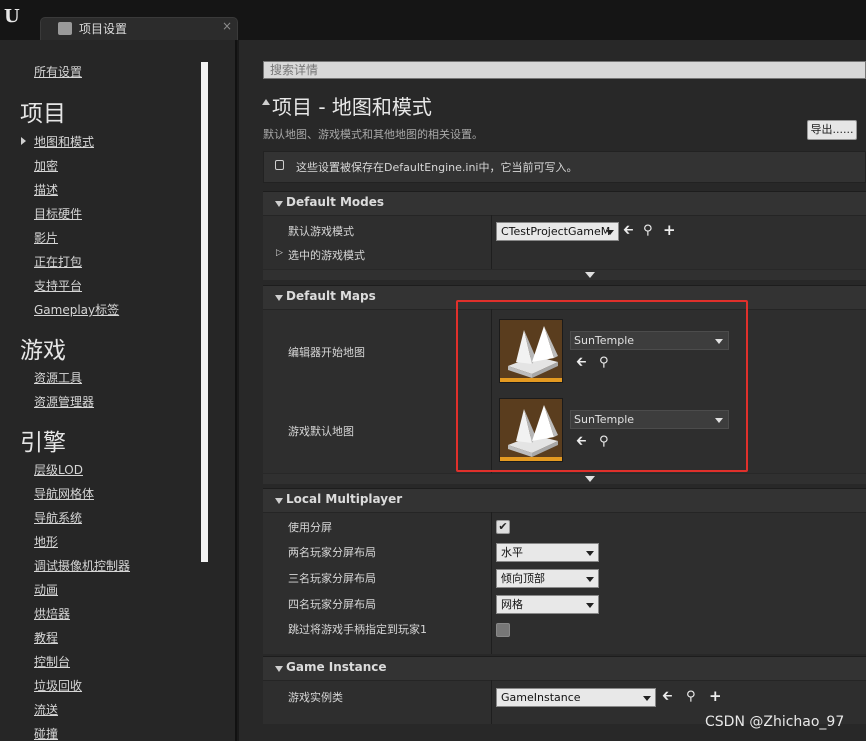  Describe the element at coordinates (512, 552) in the screenshot. I see `combo-value: 水平` at that location.